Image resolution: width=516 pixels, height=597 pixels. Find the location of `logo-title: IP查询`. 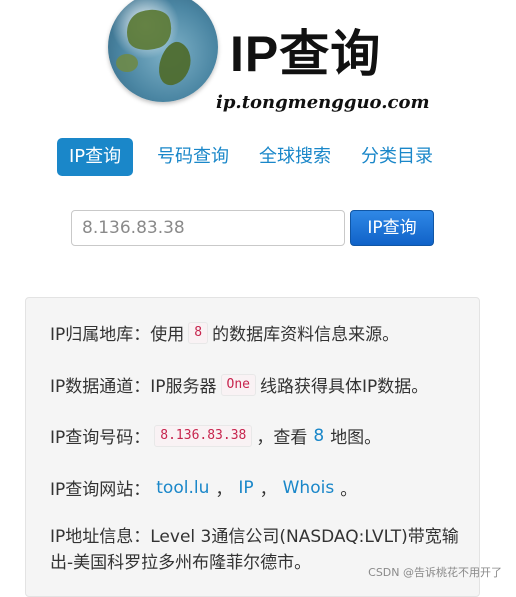

logo-title: IP查询 is located at coordinates (306, 54).